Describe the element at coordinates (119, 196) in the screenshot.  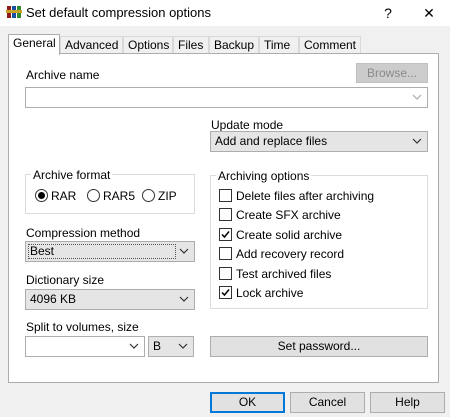
I see `rar5-radio-label: RAR5` at that location.